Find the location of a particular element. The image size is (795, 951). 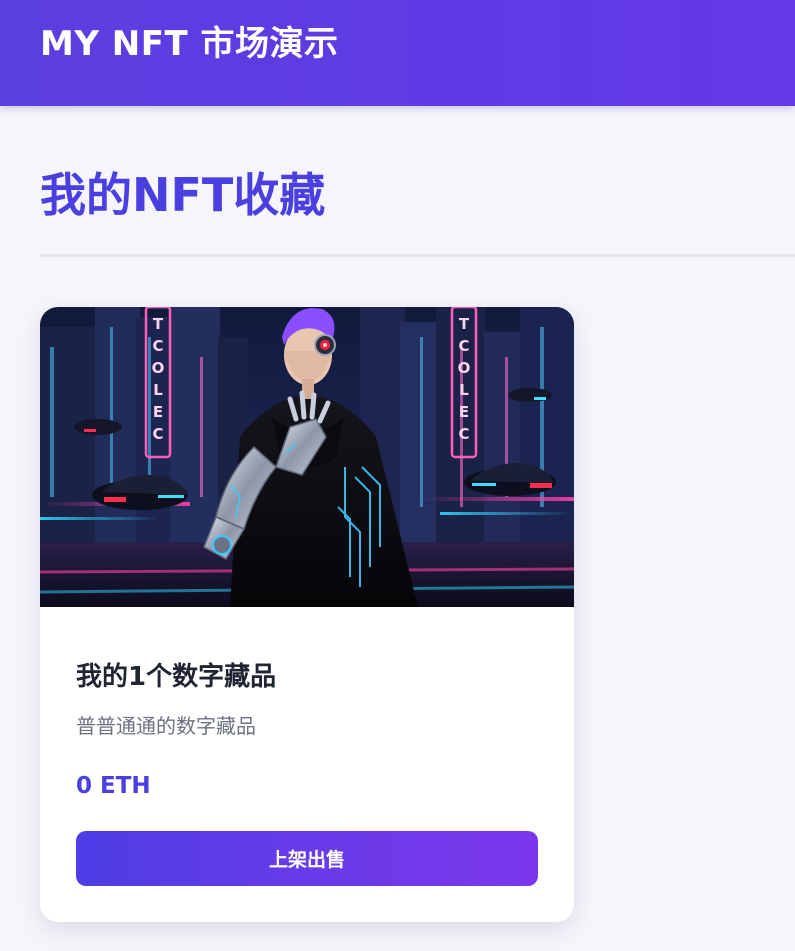

page-title: 我的NFT收藏 is located at coordinates (183, 195).